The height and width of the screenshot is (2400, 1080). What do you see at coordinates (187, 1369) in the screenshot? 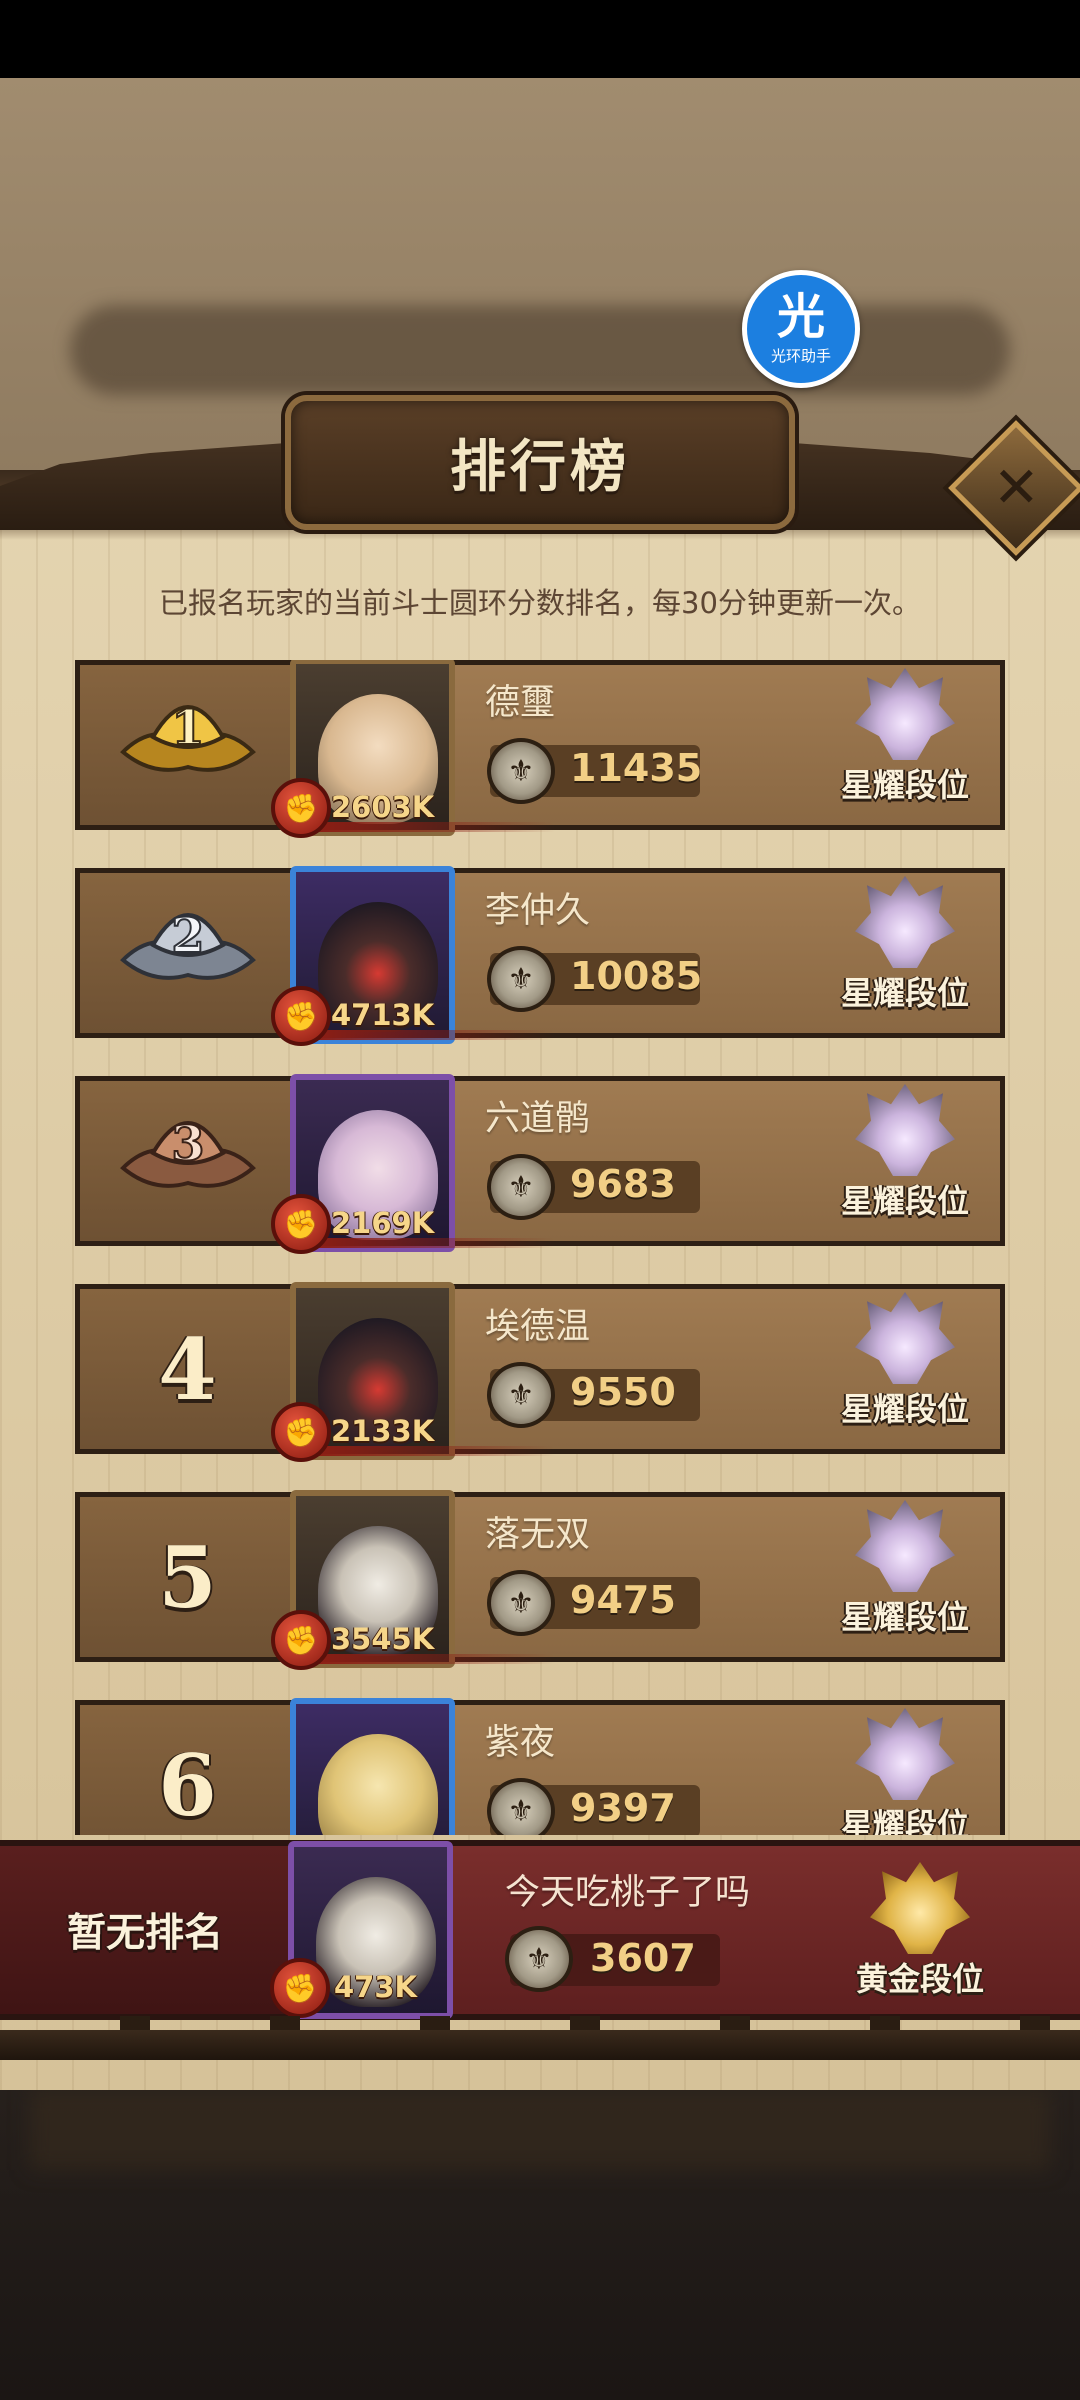
I see `rank-number: 4` at bounding box center [187, 1369].